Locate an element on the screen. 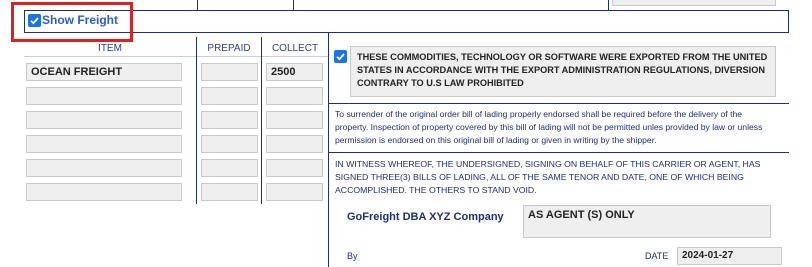 The width and height of the screenshot is (812, 267). prepaid-column-header: PREPAID is located at coordinates (229, 48).